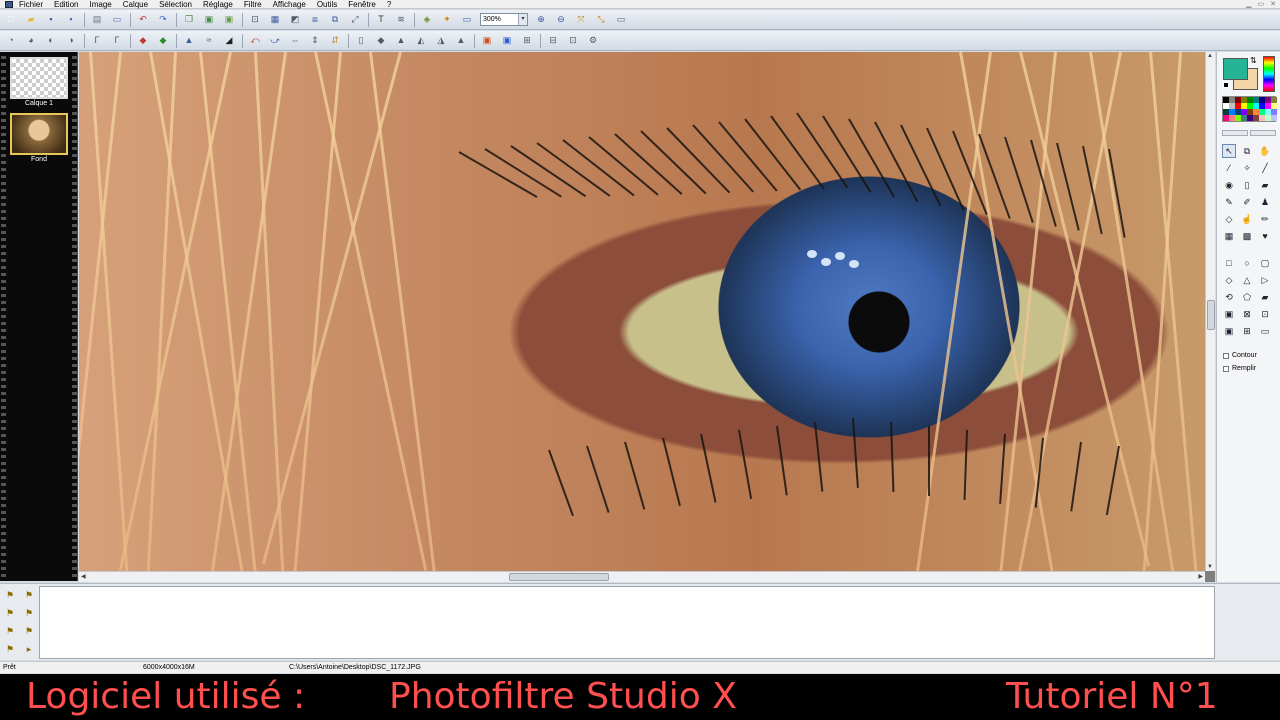  What do you see at coordinates (601, 20) in the screenshot?
I see `actual-size-button: ⤡` at bounding box center [601, 20].